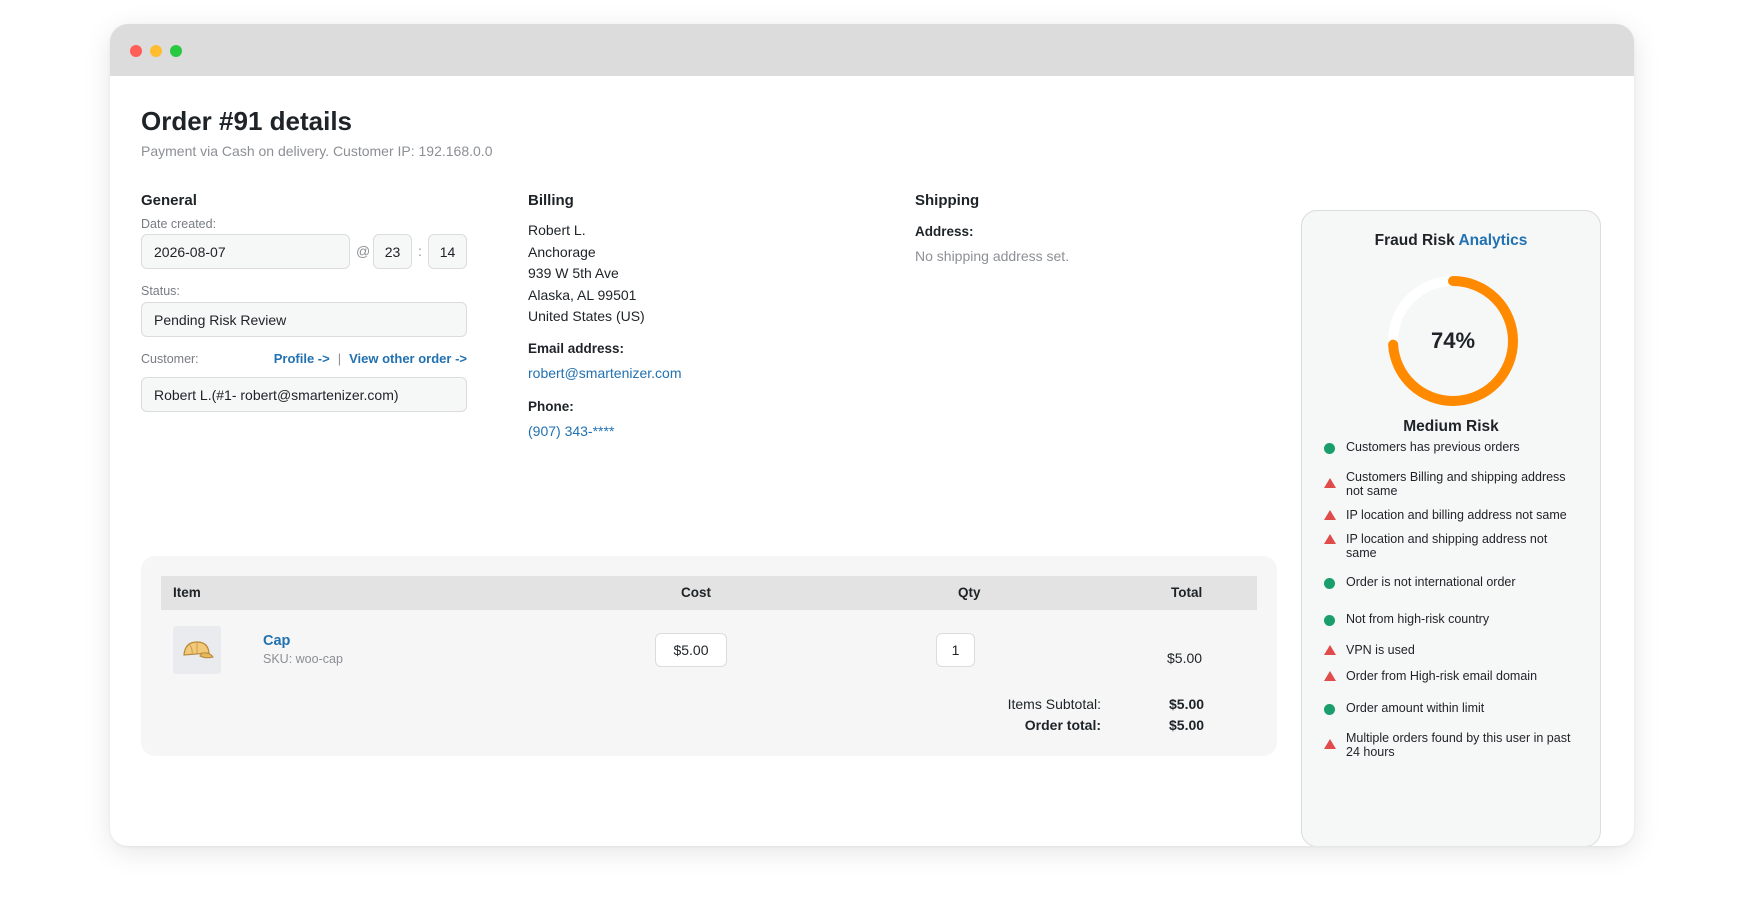  What do you see at coordinates (691, 650) in the screenshot?
I see `item-cost-input: $5.00` at bounding box center [691, 650].